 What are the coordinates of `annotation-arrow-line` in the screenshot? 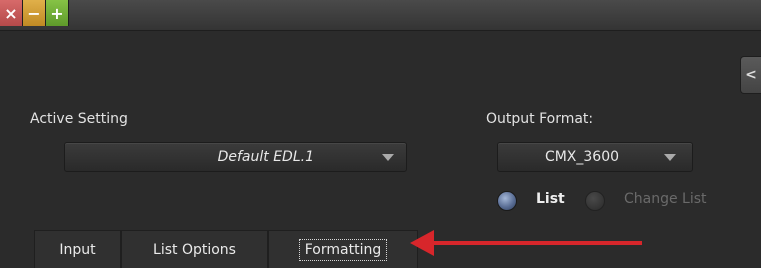 It's located at (536, 243).